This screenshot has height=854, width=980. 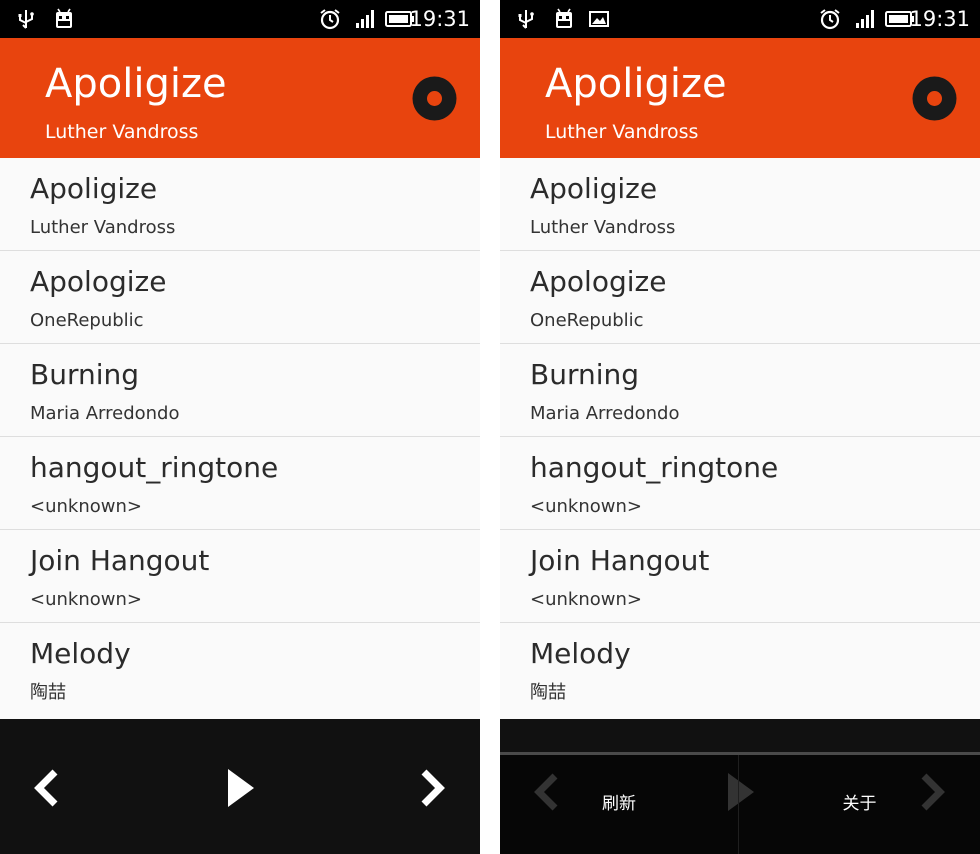 What do you see at coordinates (432, 788) in the screenshot?
I see `next-icon` at bounding box center [432, 788].